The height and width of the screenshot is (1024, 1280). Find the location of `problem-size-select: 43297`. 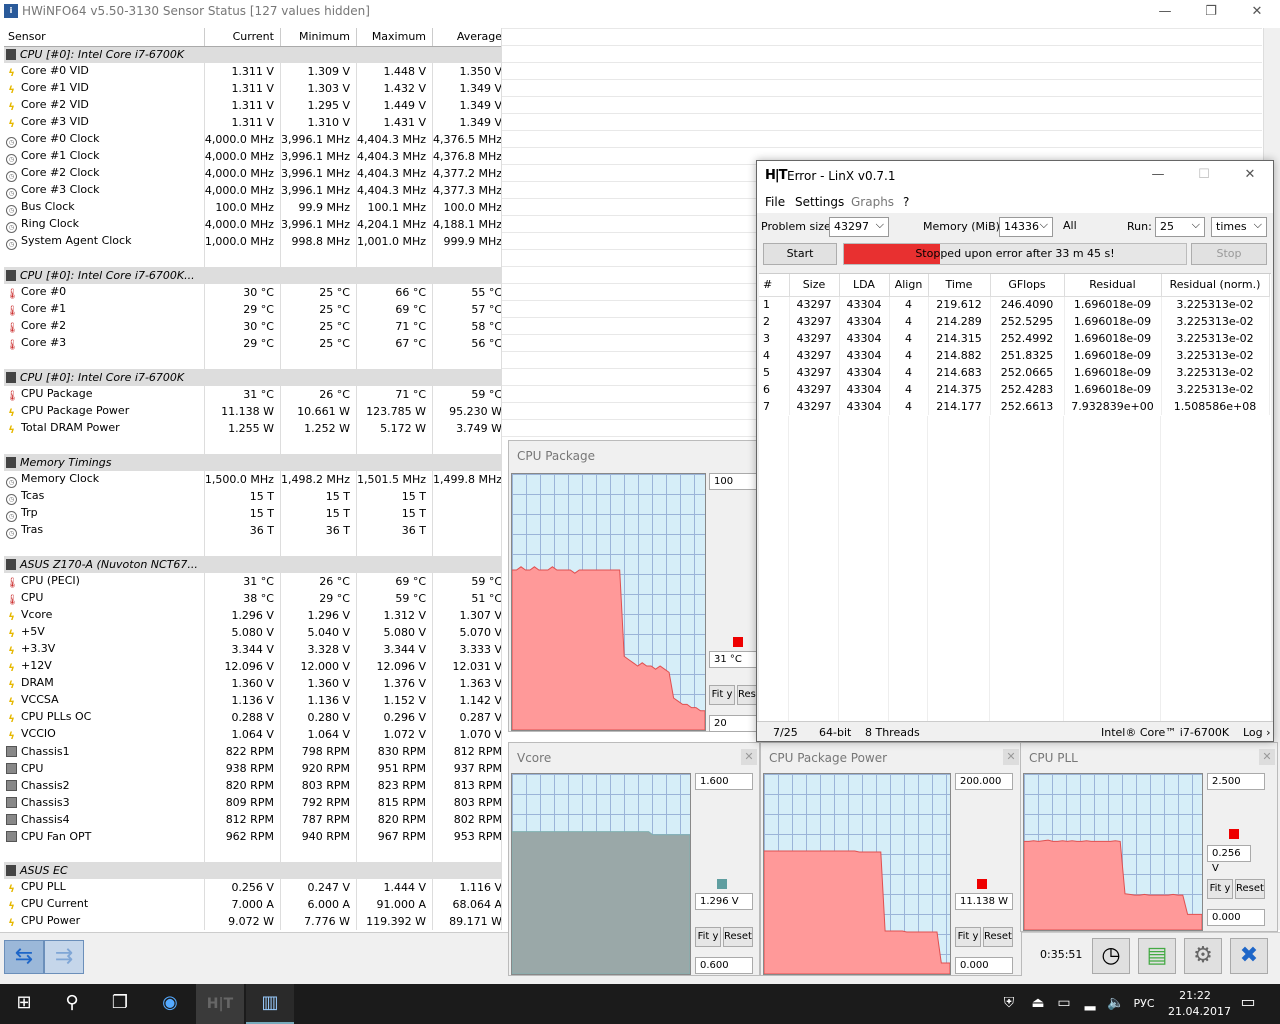

problem-size-select: 43297 is located at coordinates (859, 226).